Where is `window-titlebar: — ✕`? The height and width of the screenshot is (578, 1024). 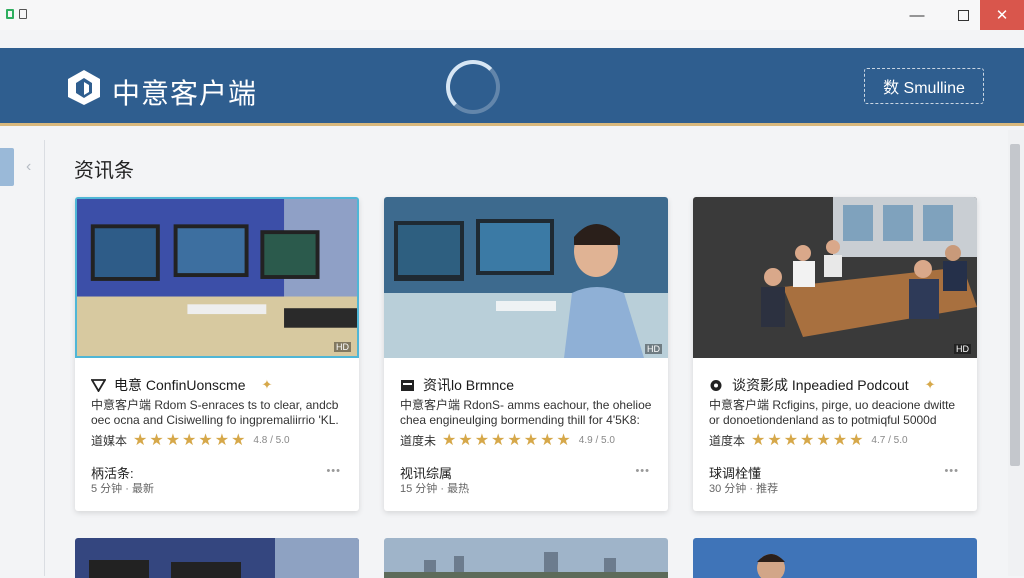 window-titlebar: — ✕ is located at coordinates (512, 15).